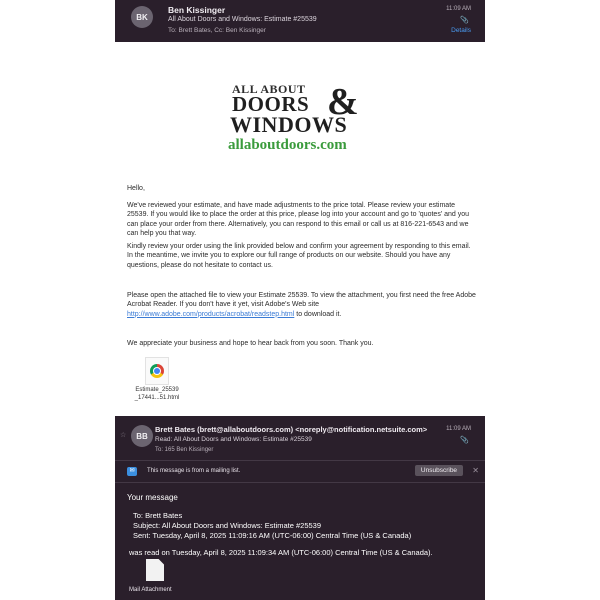 This screenshot has height=600, width=600. Describe the element at coordinates (197, 10) in the screenshot. I see `sender-name: Ben Kissinger` at that location.